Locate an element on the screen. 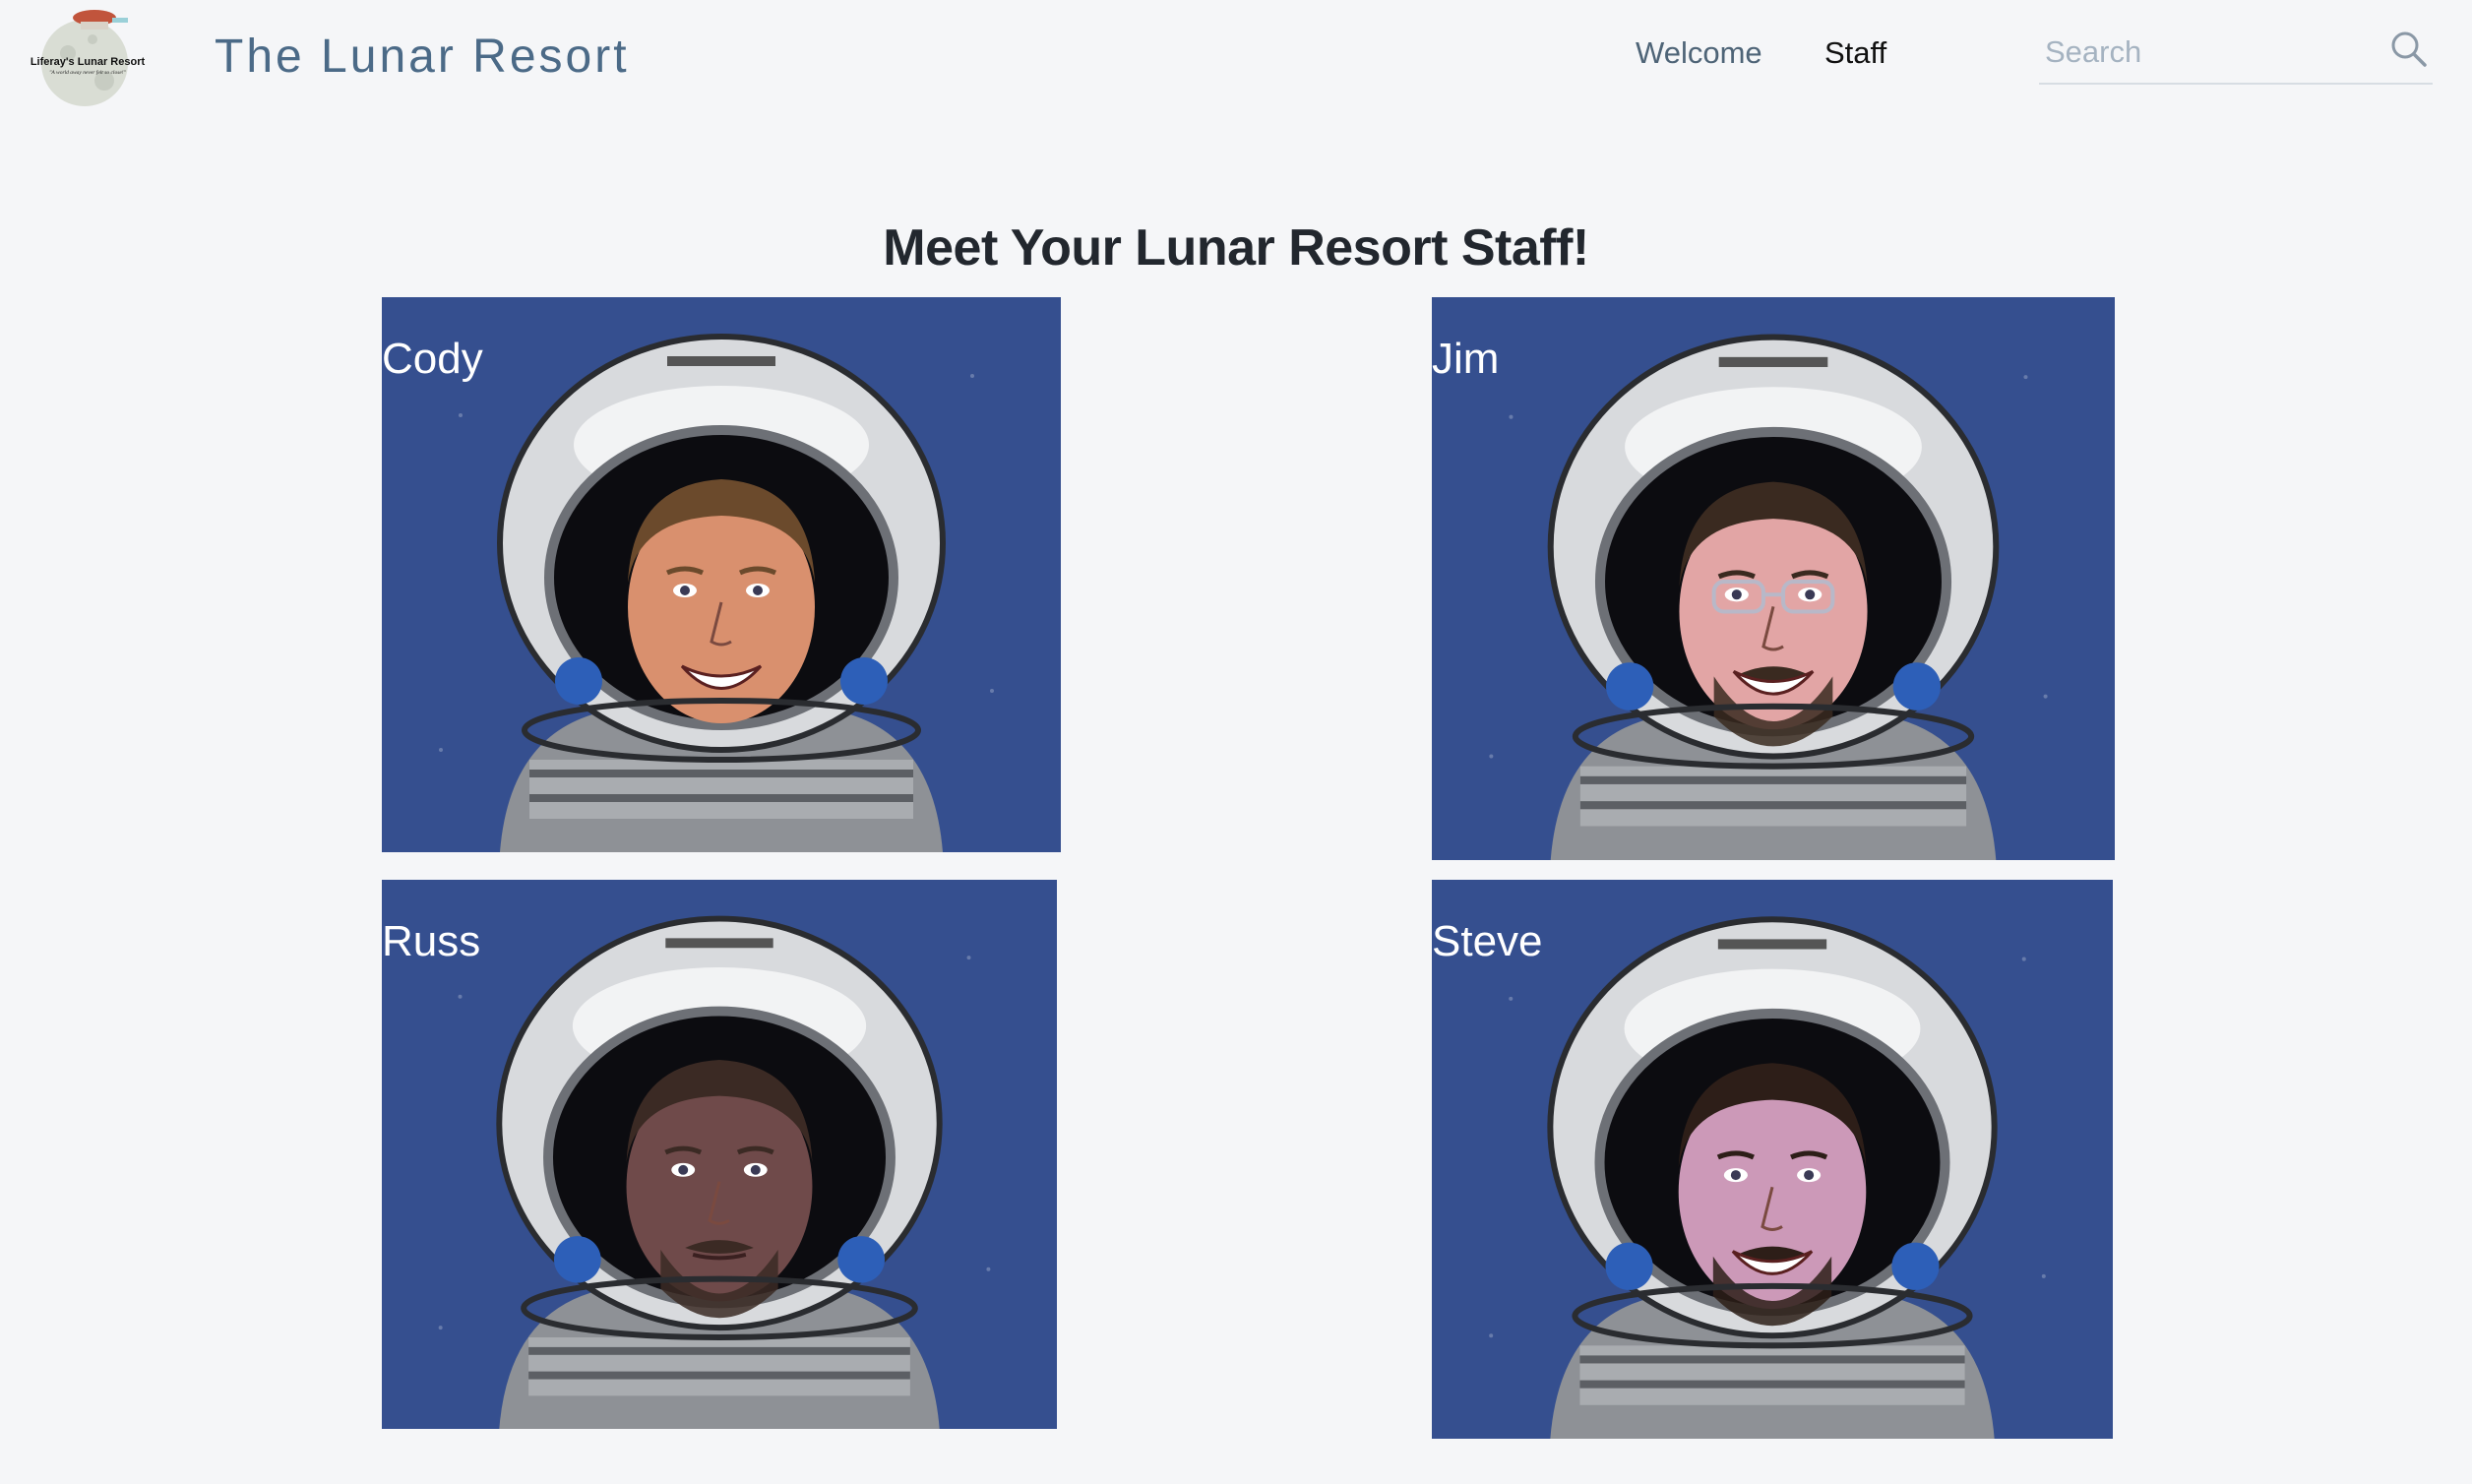 The image size is (2472, 1484). staff-card-jim: Jim is located at coordinates (1773, 579).